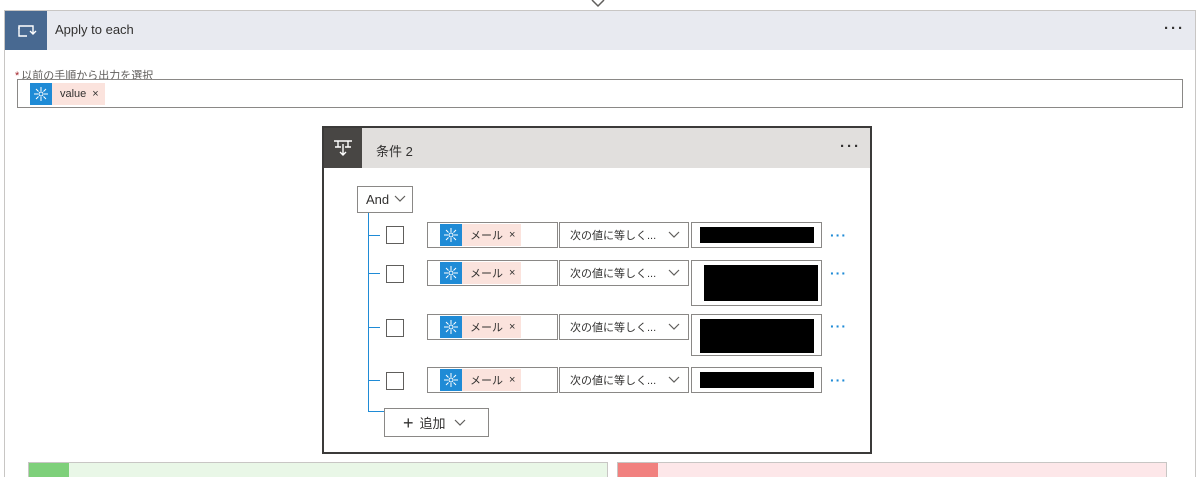 The width and height of the screenshot is (1200, 477). I want to click on value-token-label: value, so click(73, 94).